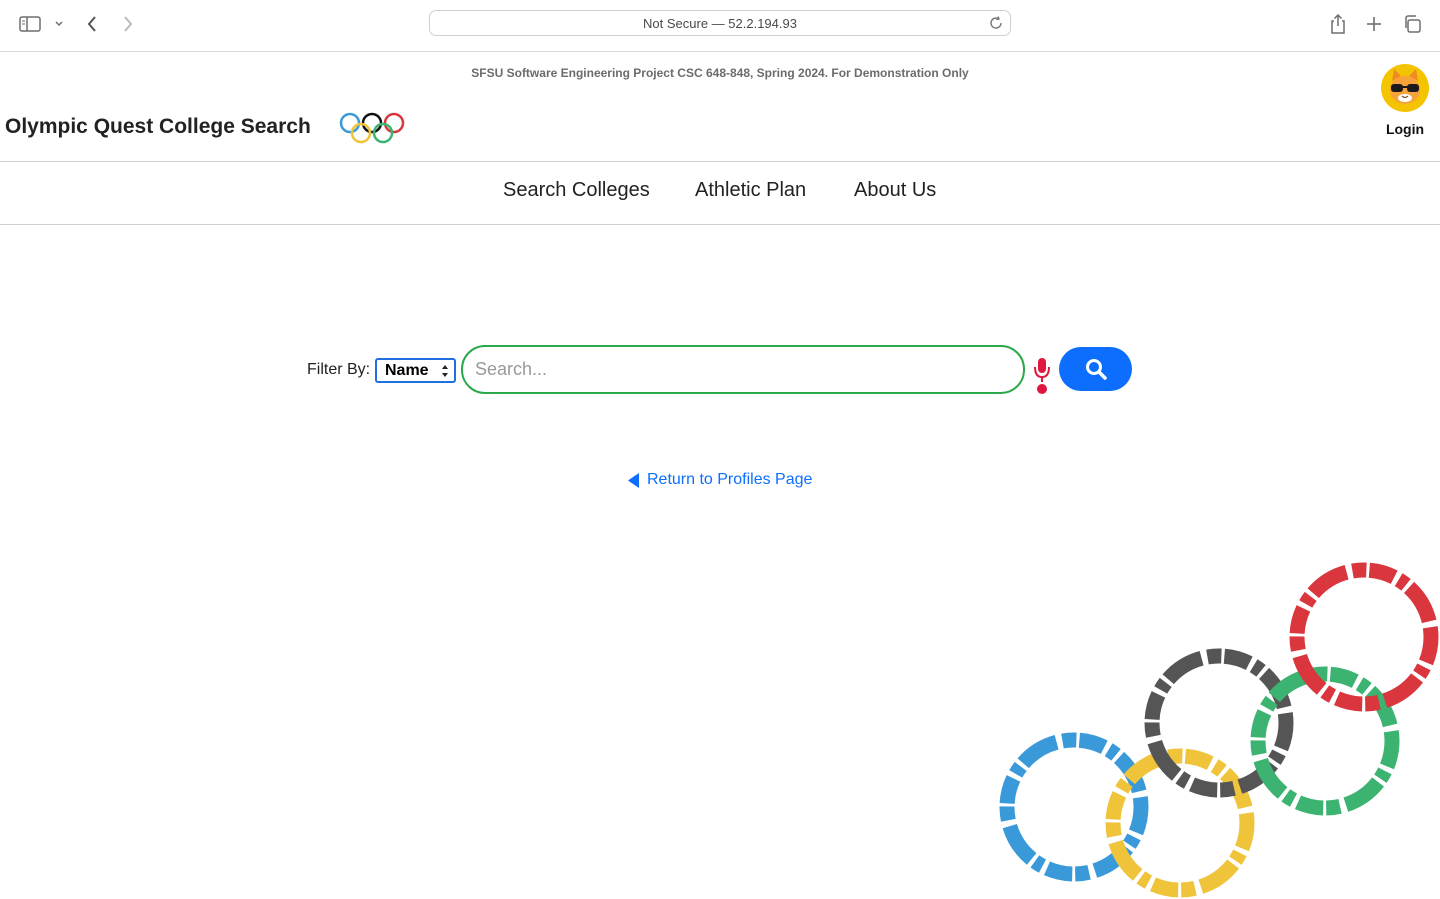 This screenshot has width=1440, height=899. What do you see at coordinates (128, 24) in the screenshot?
I see `forward-icon` at bounding box center [128, 24].